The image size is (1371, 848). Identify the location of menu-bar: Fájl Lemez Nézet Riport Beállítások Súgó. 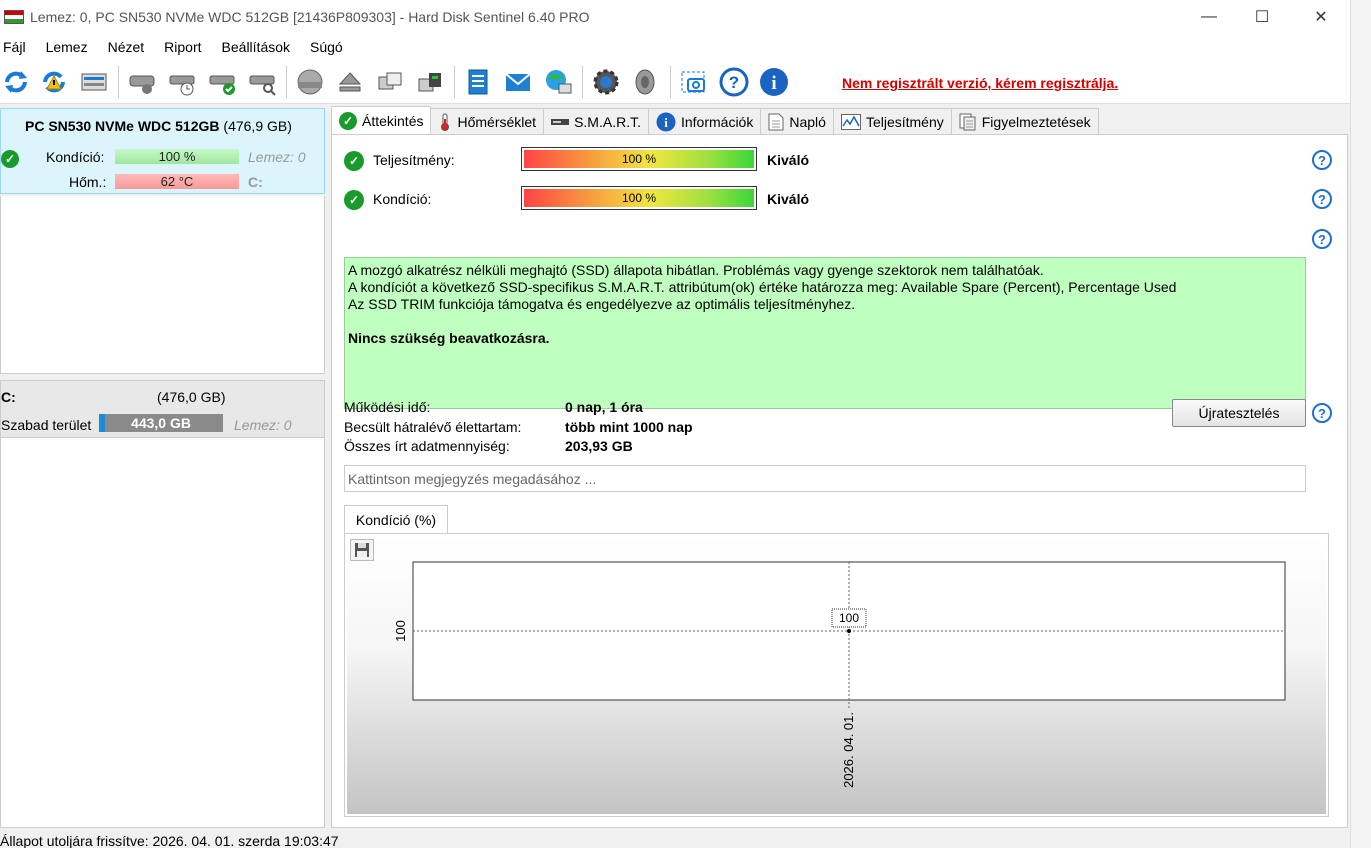
(675, 47).